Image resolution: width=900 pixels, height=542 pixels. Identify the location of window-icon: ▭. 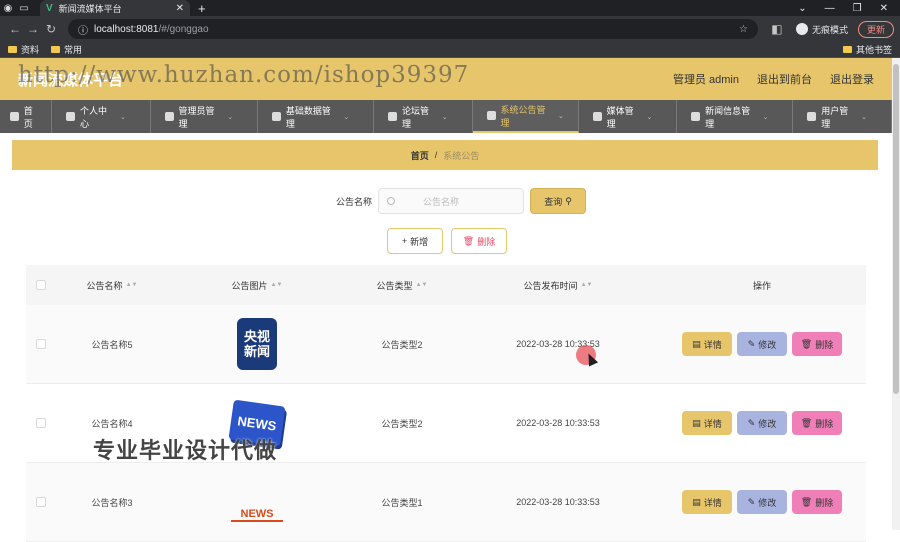
(24, 8).